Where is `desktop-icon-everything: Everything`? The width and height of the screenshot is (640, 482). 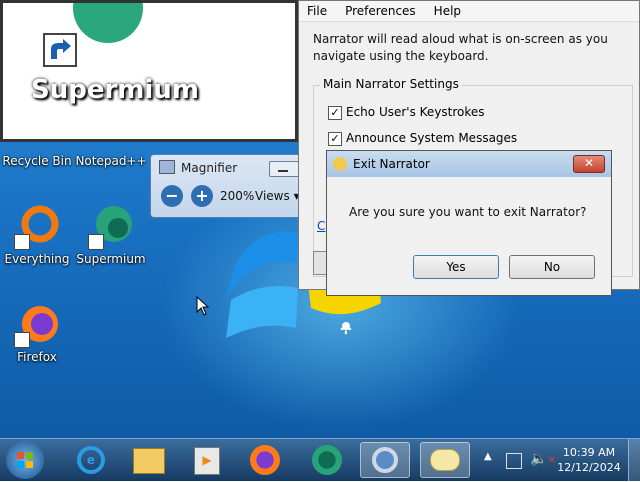
desktop-icon-everything: Everything is located at coordinates (37, 235).